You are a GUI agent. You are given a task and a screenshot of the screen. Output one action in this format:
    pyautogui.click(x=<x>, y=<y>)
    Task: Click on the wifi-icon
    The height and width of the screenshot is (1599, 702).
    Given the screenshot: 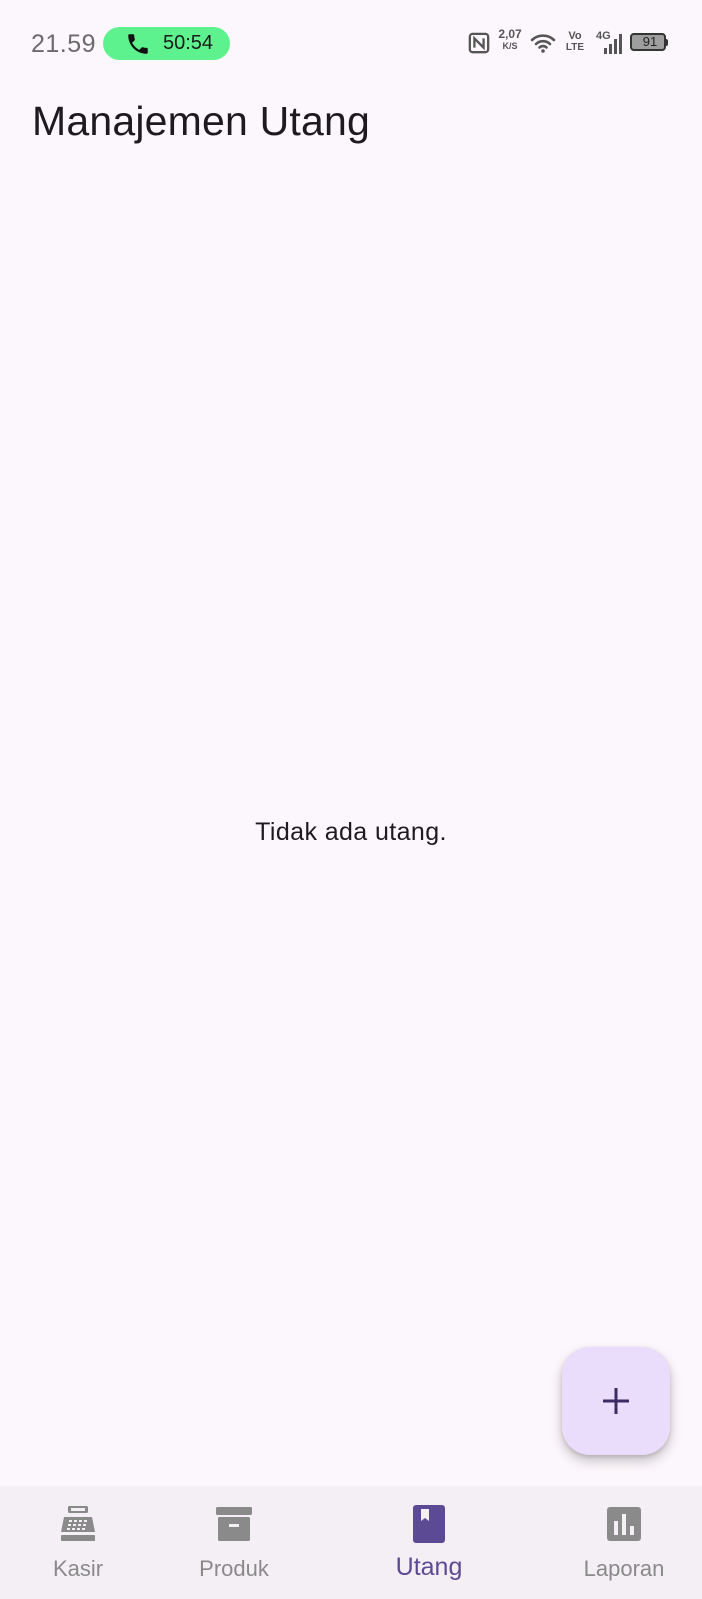 What is the action you would take?
    pyautogui.click(x=543, y=43)
    